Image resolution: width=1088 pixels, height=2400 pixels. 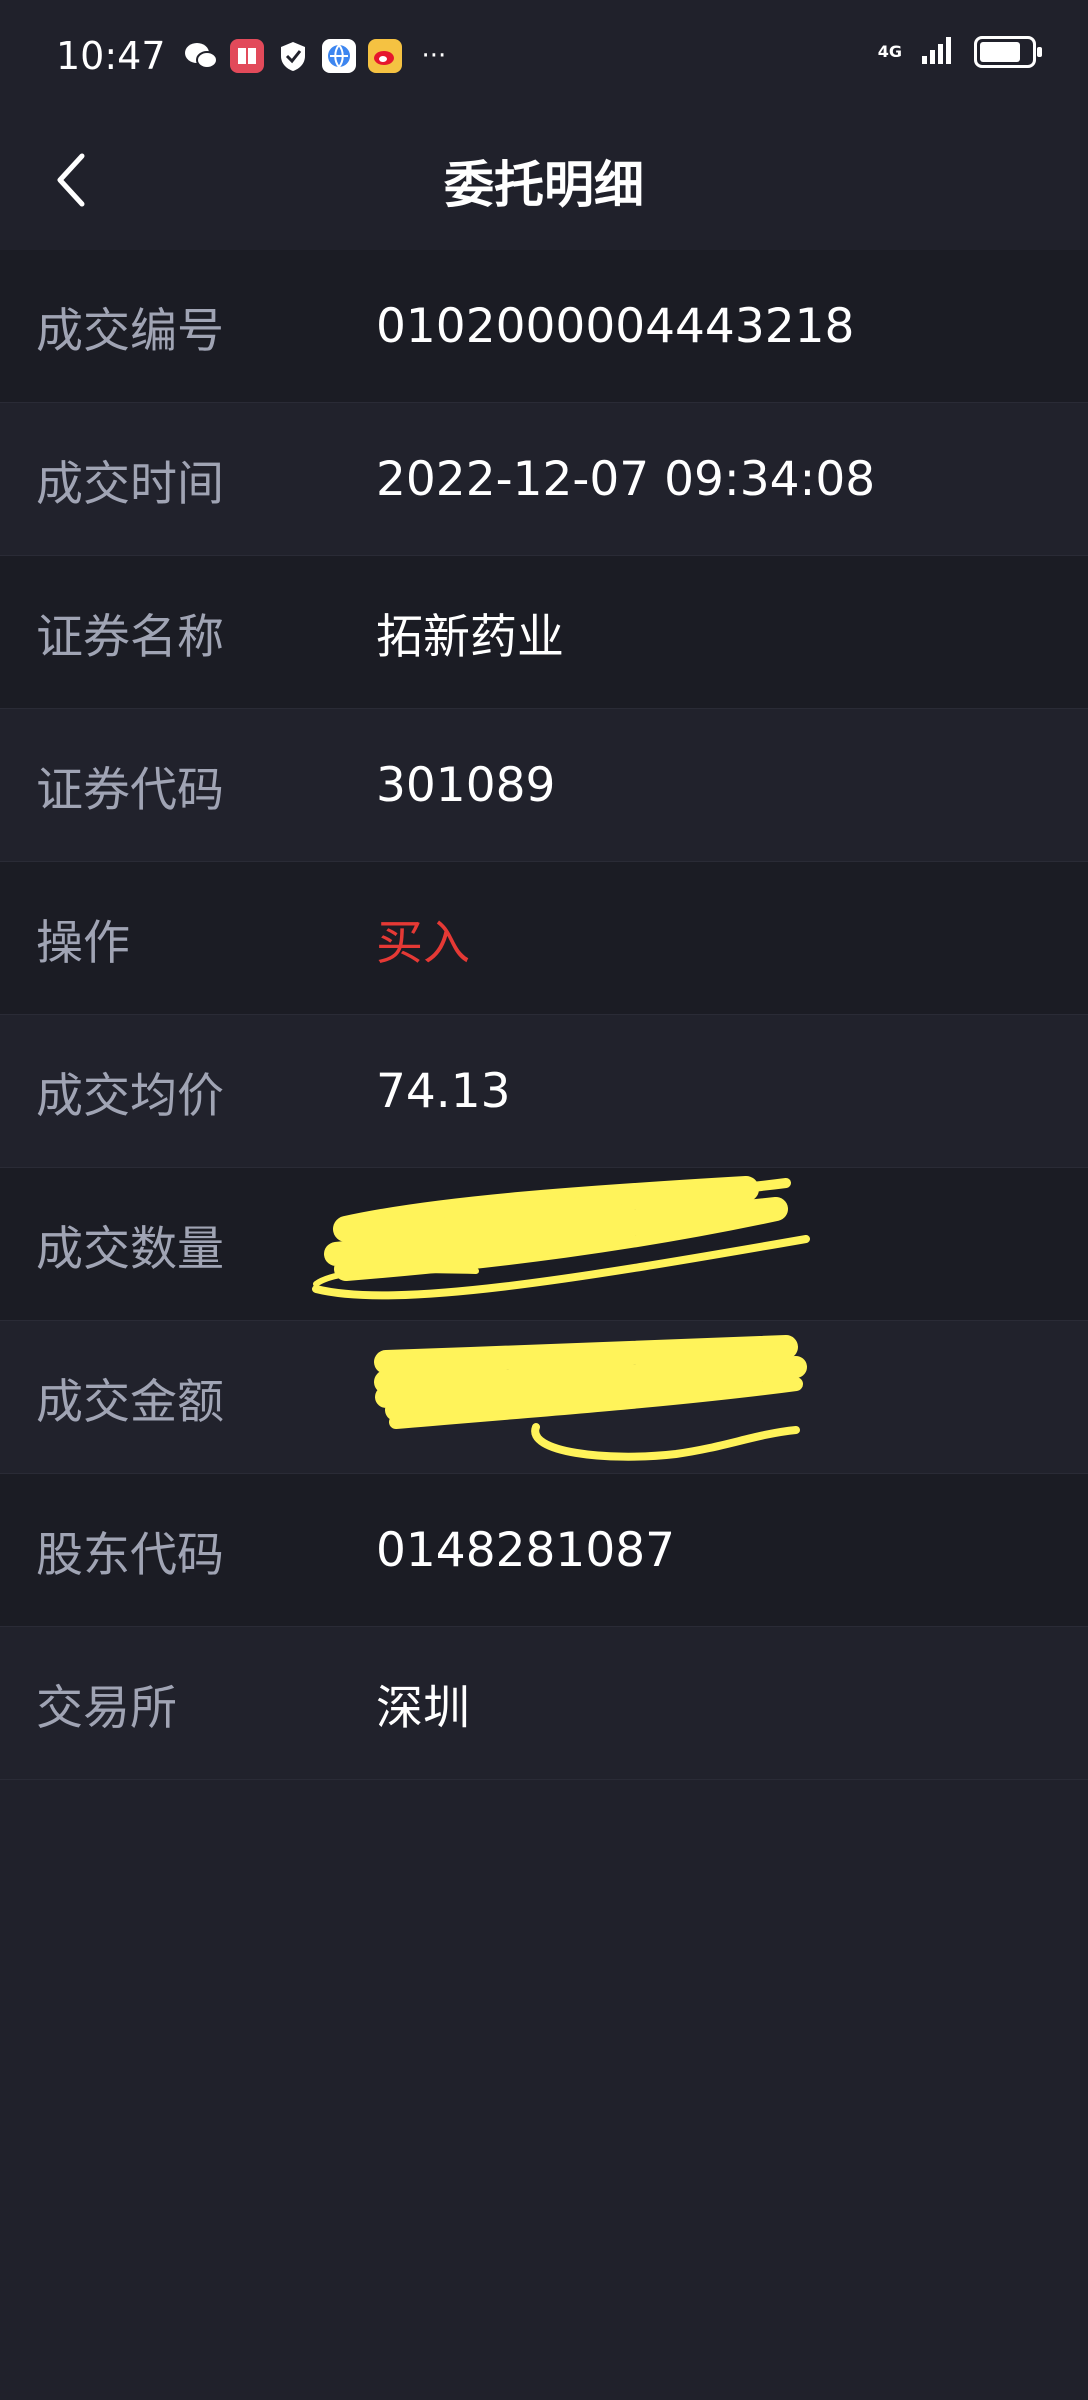 I want to click on detail-row-amount: 成交金额, so click(x=544, y=1397).